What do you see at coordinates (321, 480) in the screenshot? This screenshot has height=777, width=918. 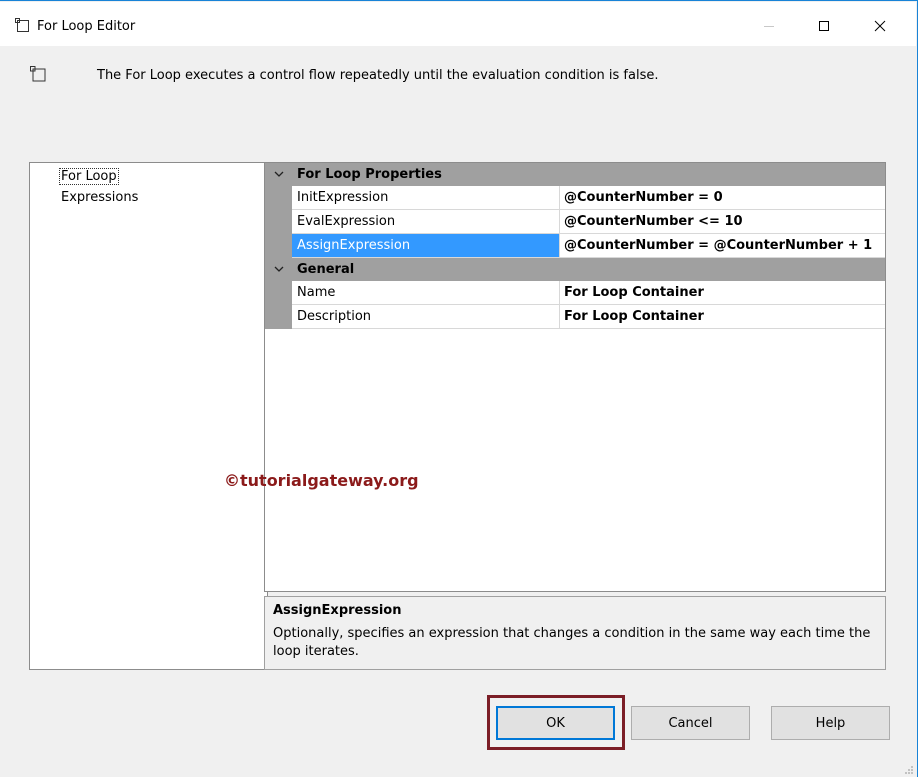 I see `watermark: ©tutorialgateway.org` at bounding box center [321, 480].